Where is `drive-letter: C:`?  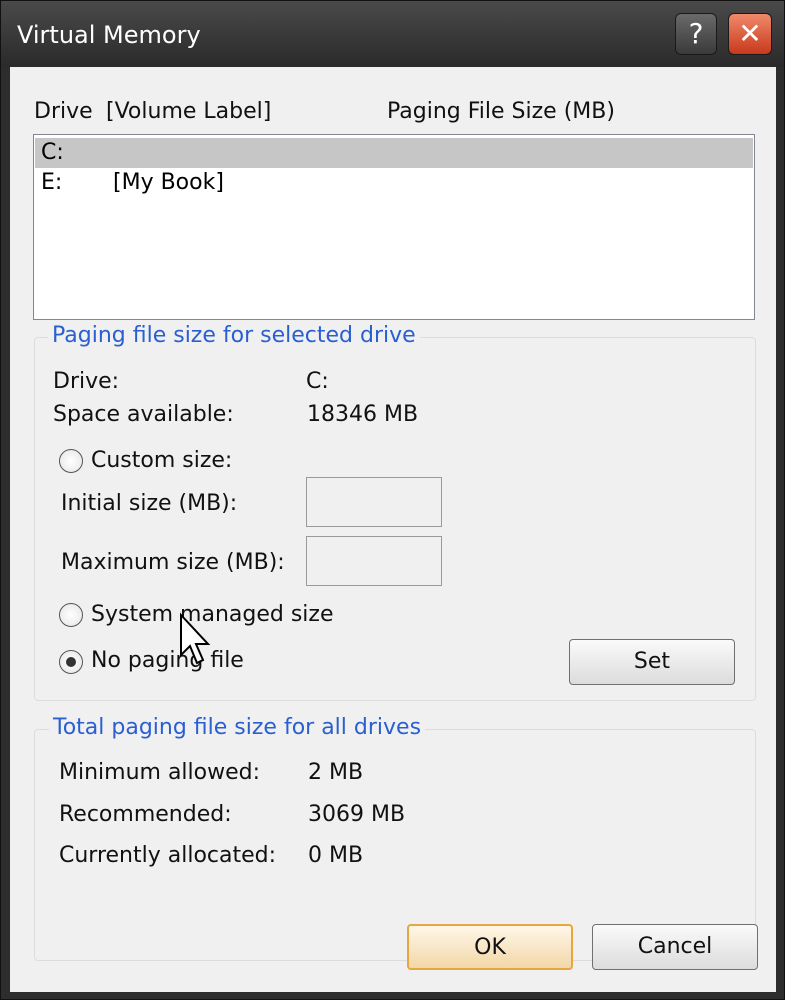
drive-letter: C: is located at coordinates (52, 152).